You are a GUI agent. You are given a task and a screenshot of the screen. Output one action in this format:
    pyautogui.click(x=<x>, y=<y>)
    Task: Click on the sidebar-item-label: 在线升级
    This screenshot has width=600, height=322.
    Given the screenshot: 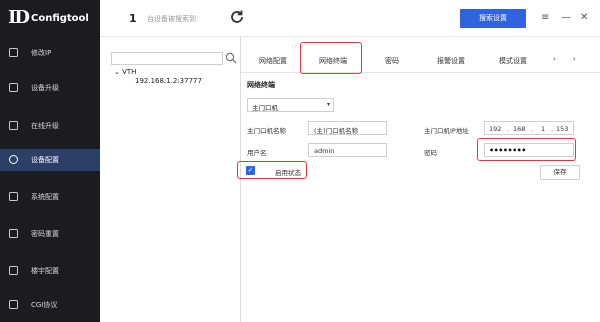 What is the action you would take?
    pyautogui.click(x=45, y=126)
    